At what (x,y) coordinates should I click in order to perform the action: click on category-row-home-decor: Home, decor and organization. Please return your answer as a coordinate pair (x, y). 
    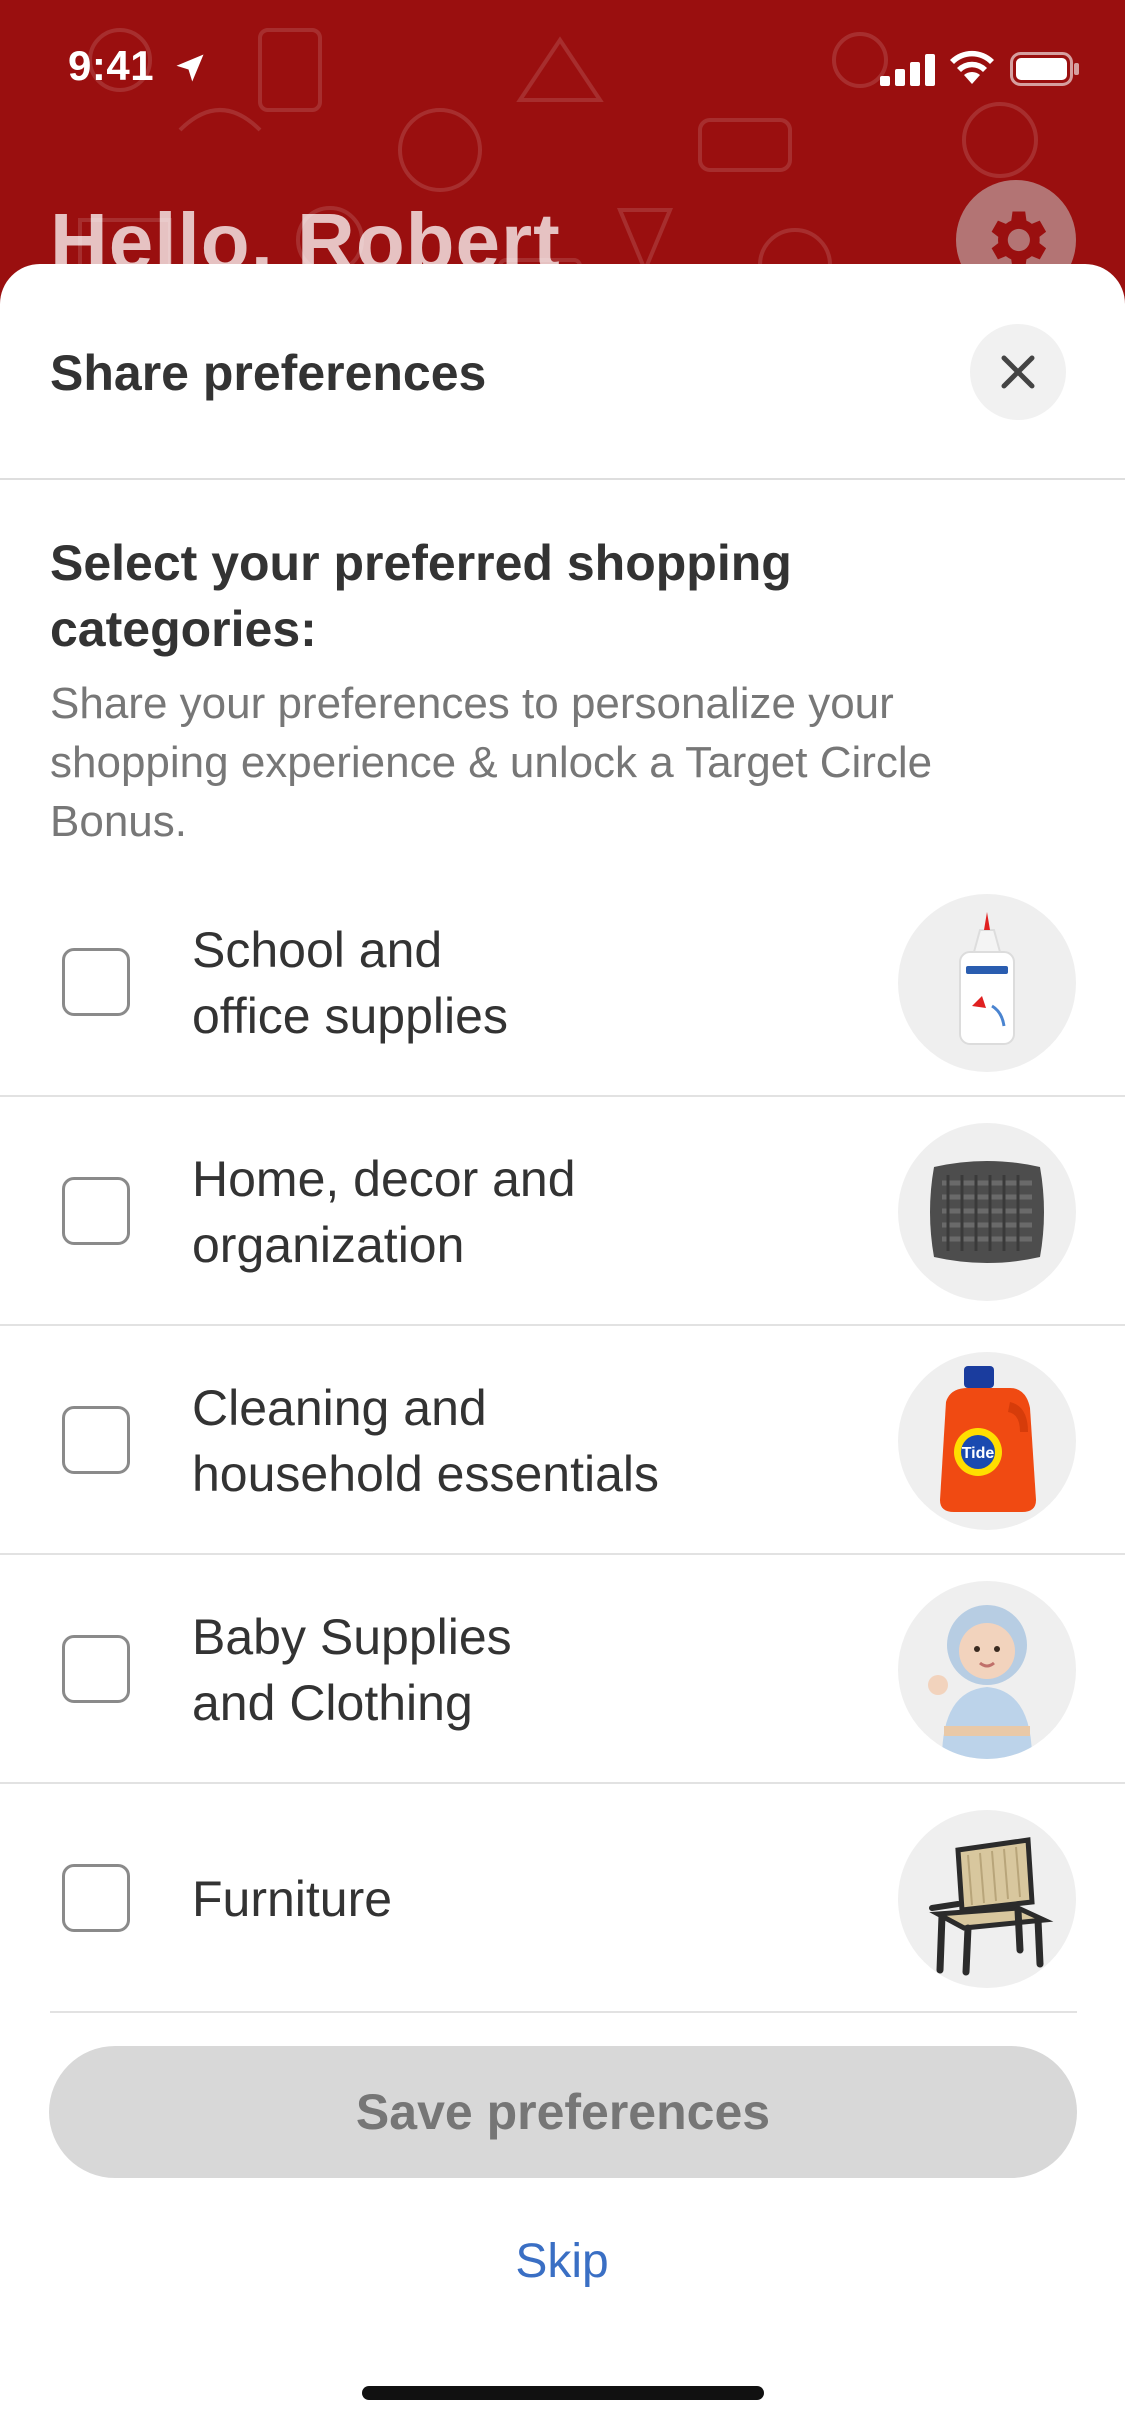
    Looking at the image, I should click on (562, 1211).